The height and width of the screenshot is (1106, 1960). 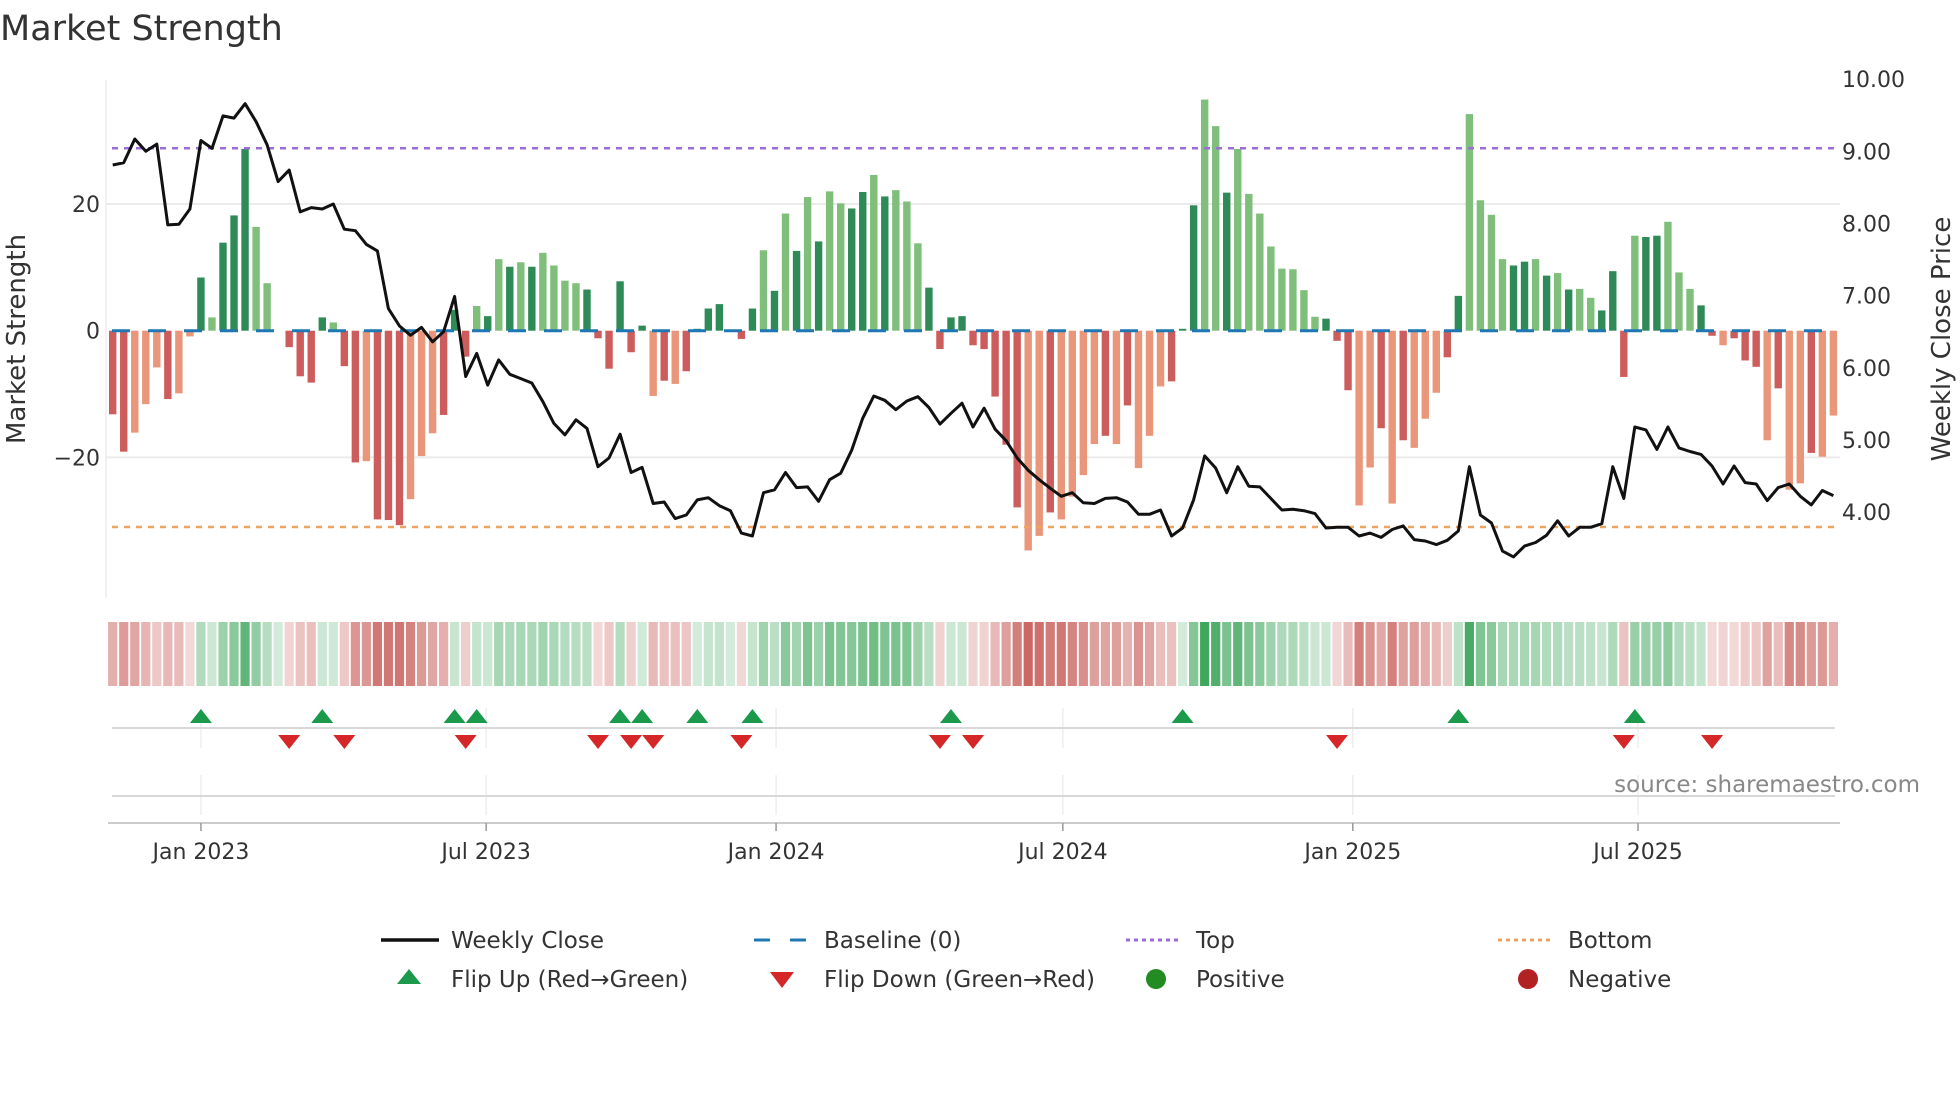 I want to click on positive-circle-icon, so click(x=1156, y=979).